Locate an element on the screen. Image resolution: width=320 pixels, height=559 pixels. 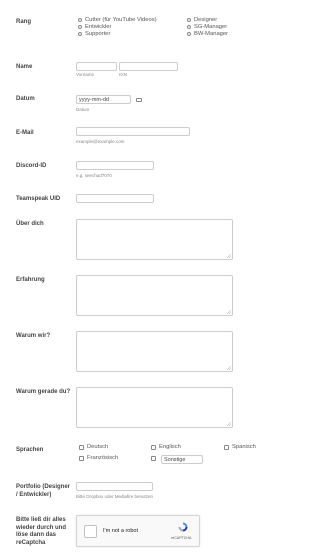
ueber-textarea is located at coordinates (154, 239).